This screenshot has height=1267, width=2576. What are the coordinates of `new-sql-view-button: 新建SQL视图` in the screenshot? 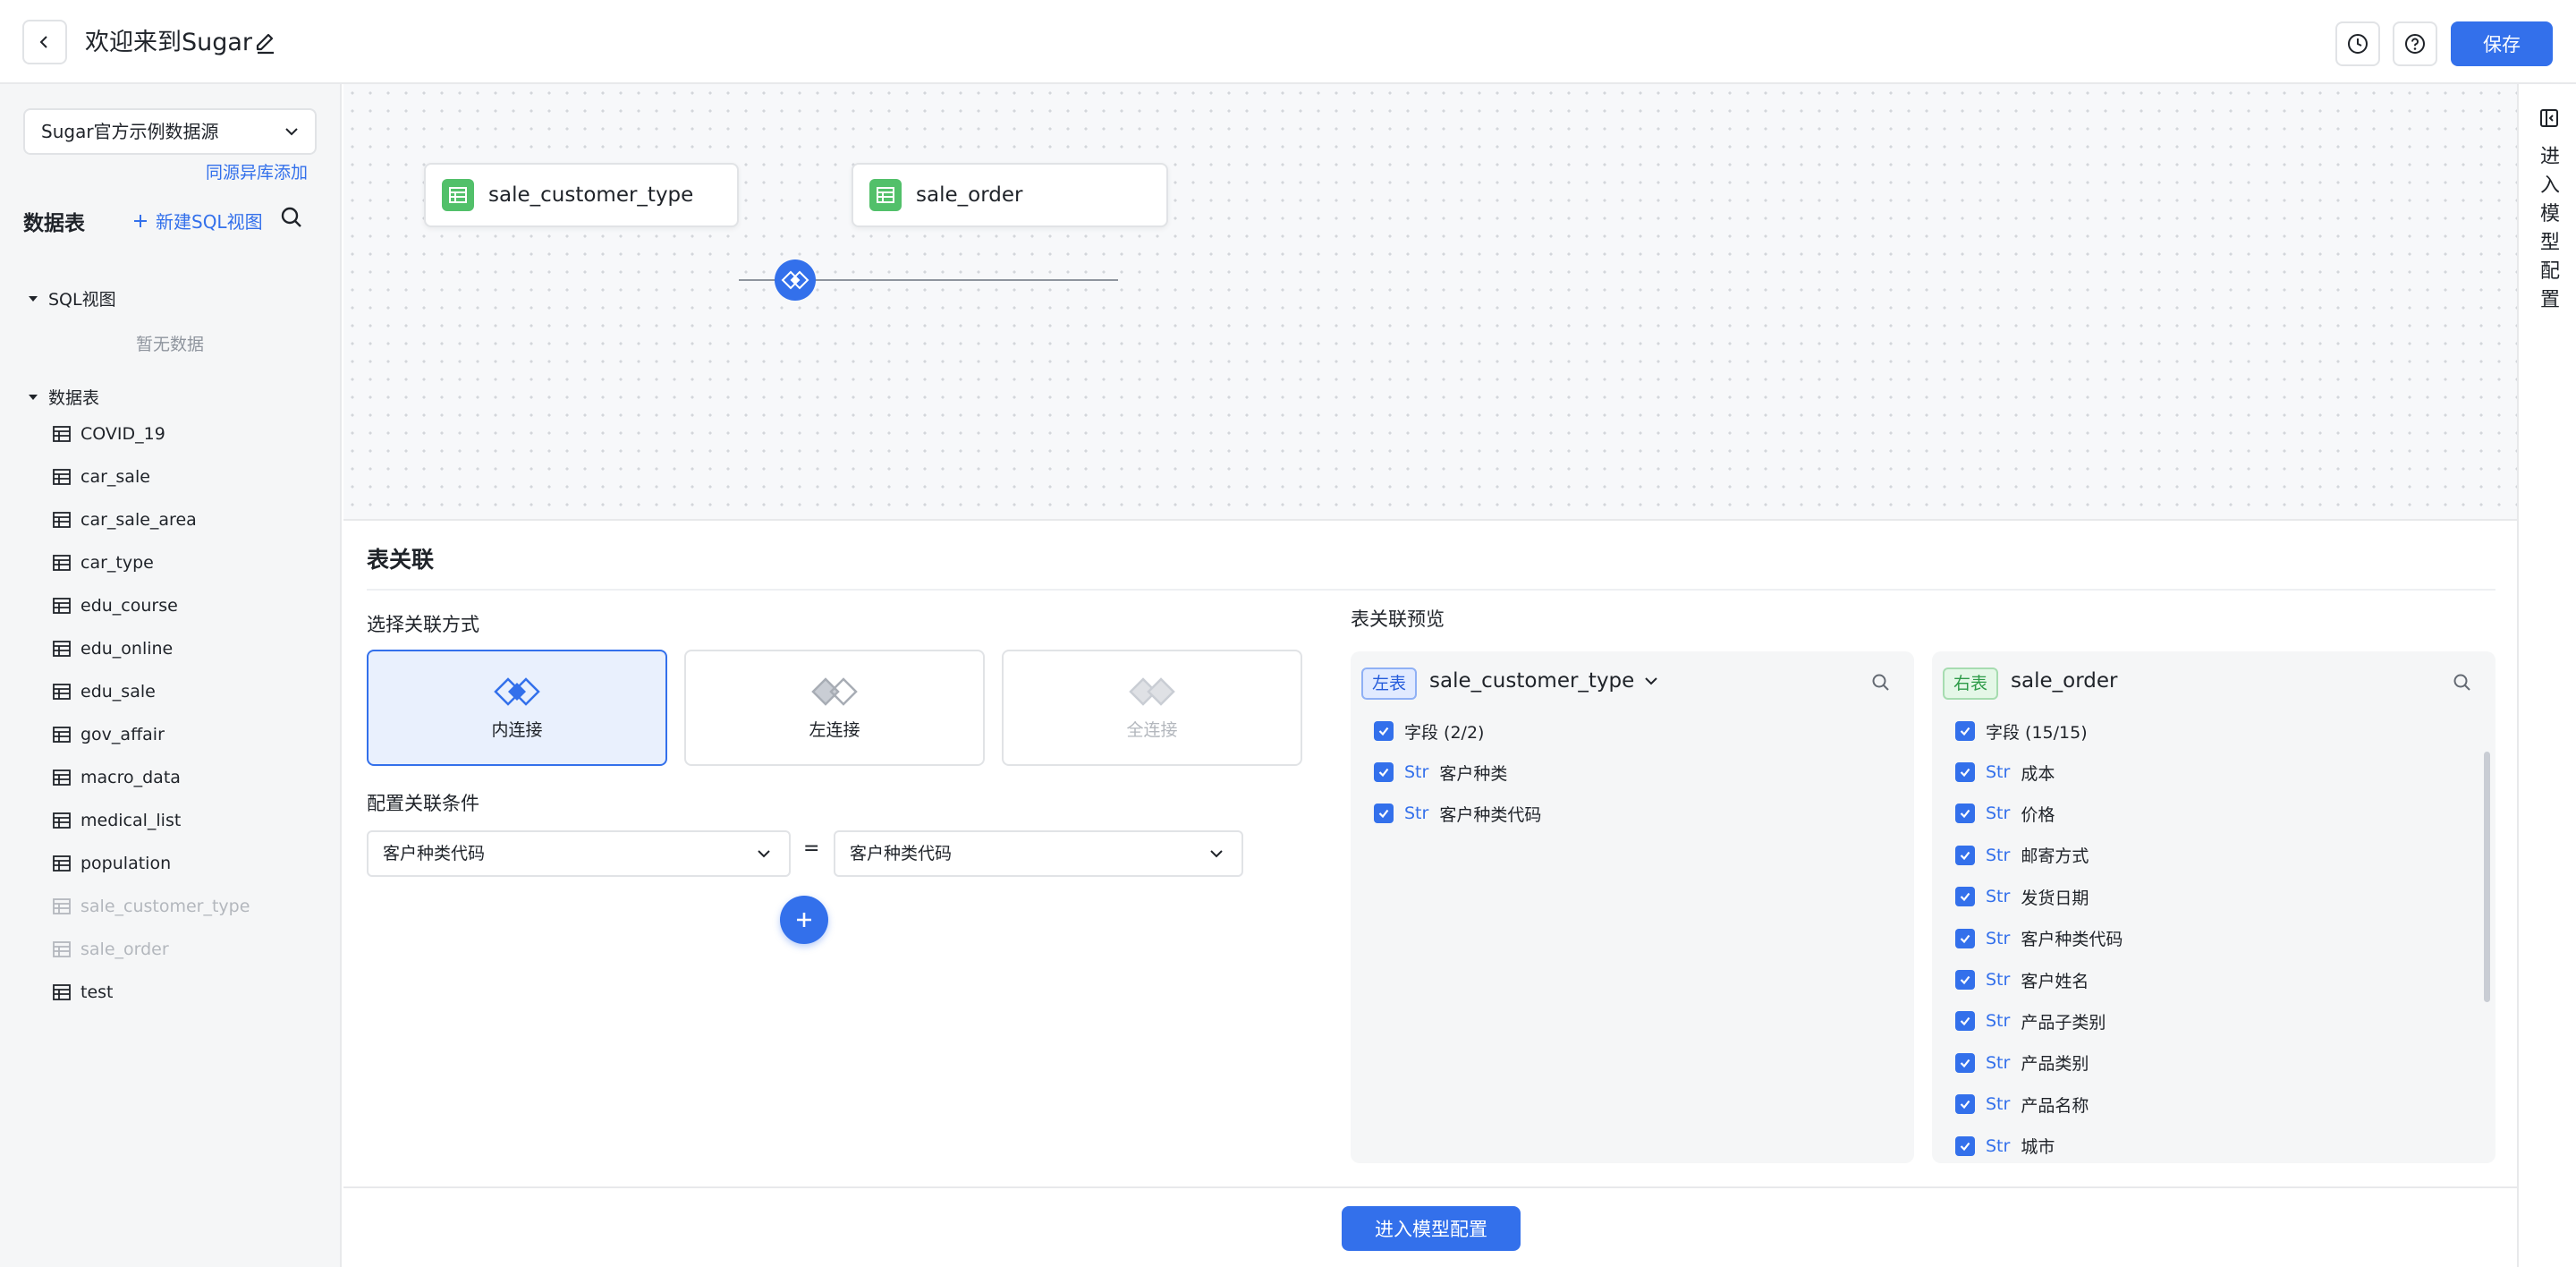 It's located at (197, 221).